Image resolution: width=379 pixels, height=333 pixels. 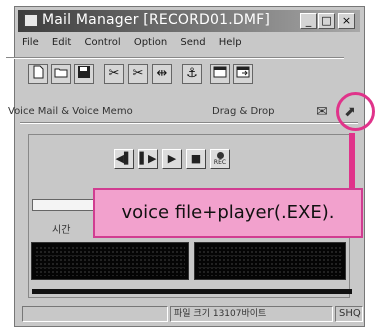 I want to click on callout-pointer, so click(x=352, y=161).